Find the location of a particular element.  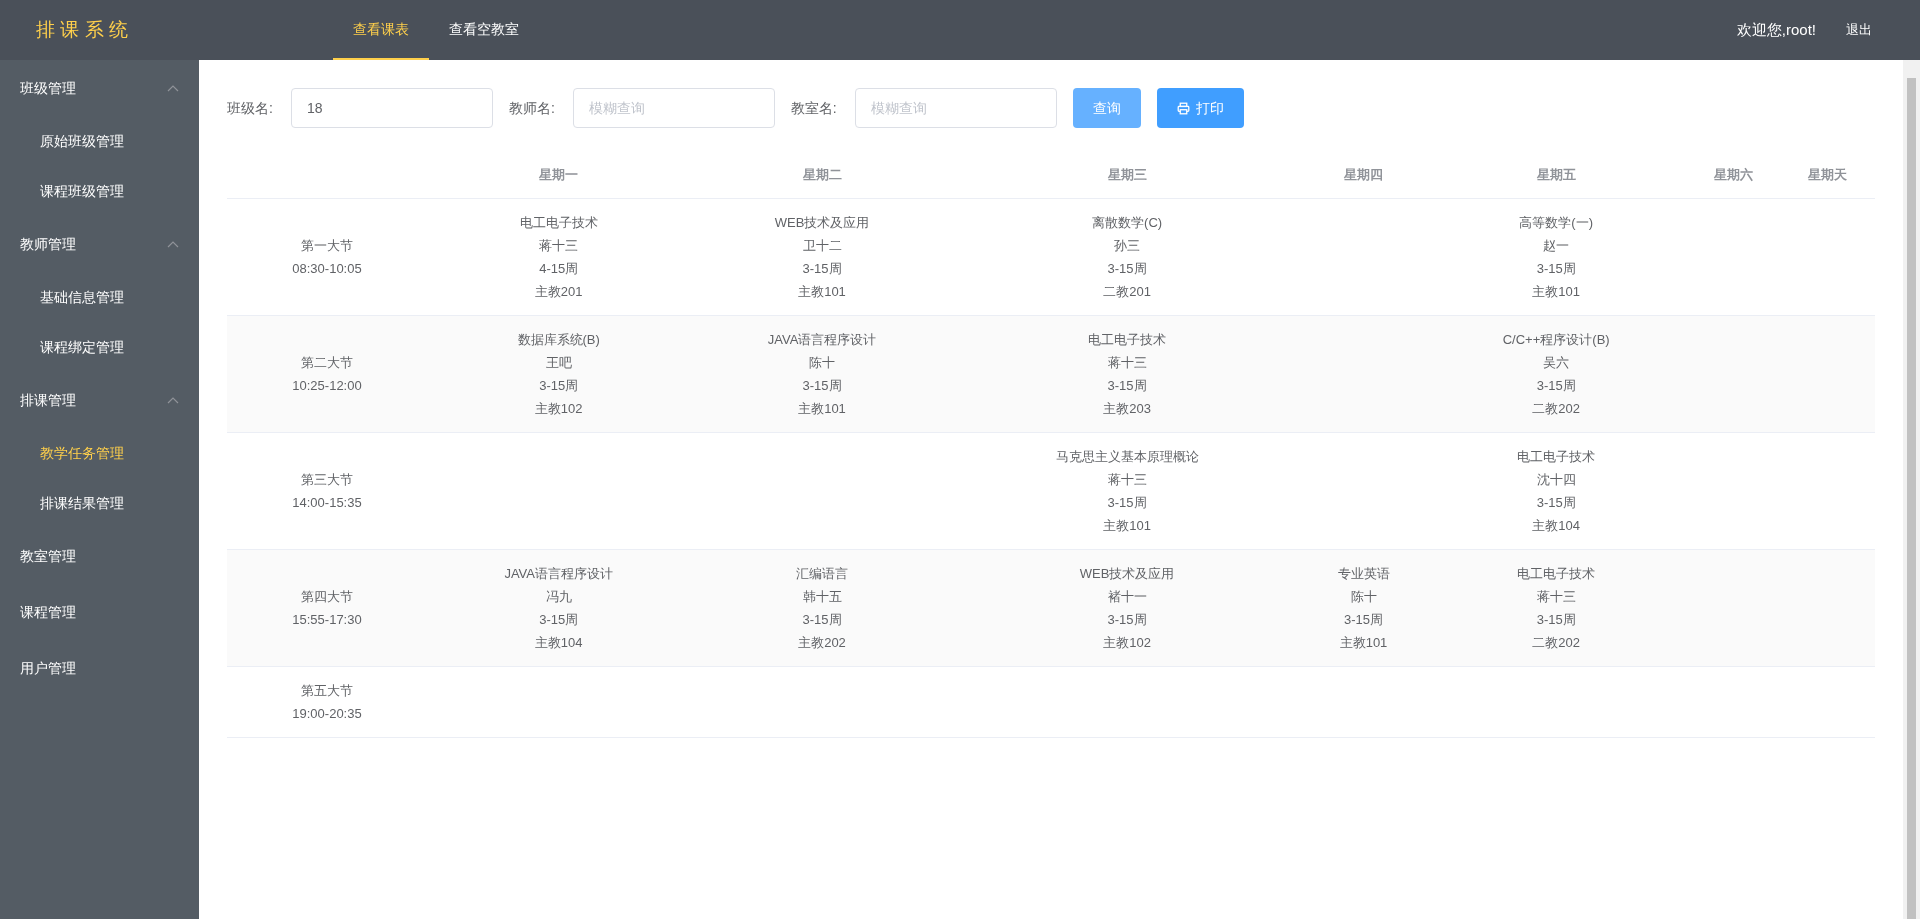

cell-text: 孙三 is located at coordinates (1127, 245).